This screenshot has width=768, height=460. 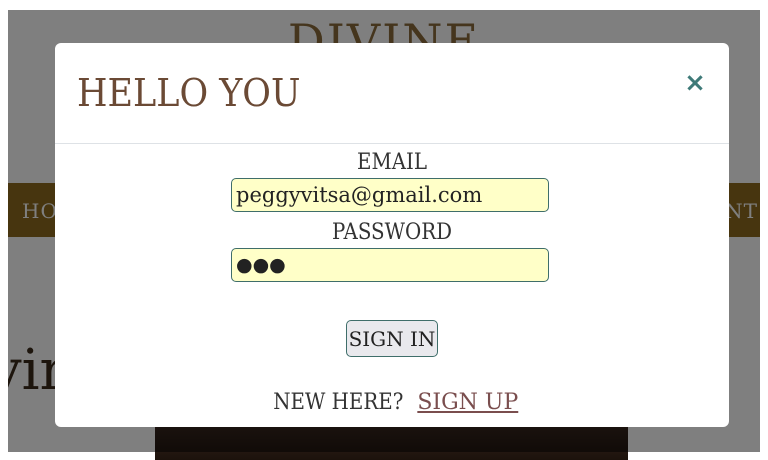 I want to click on signup-prompt: NEW HERE?, so click(x=338, y=402).